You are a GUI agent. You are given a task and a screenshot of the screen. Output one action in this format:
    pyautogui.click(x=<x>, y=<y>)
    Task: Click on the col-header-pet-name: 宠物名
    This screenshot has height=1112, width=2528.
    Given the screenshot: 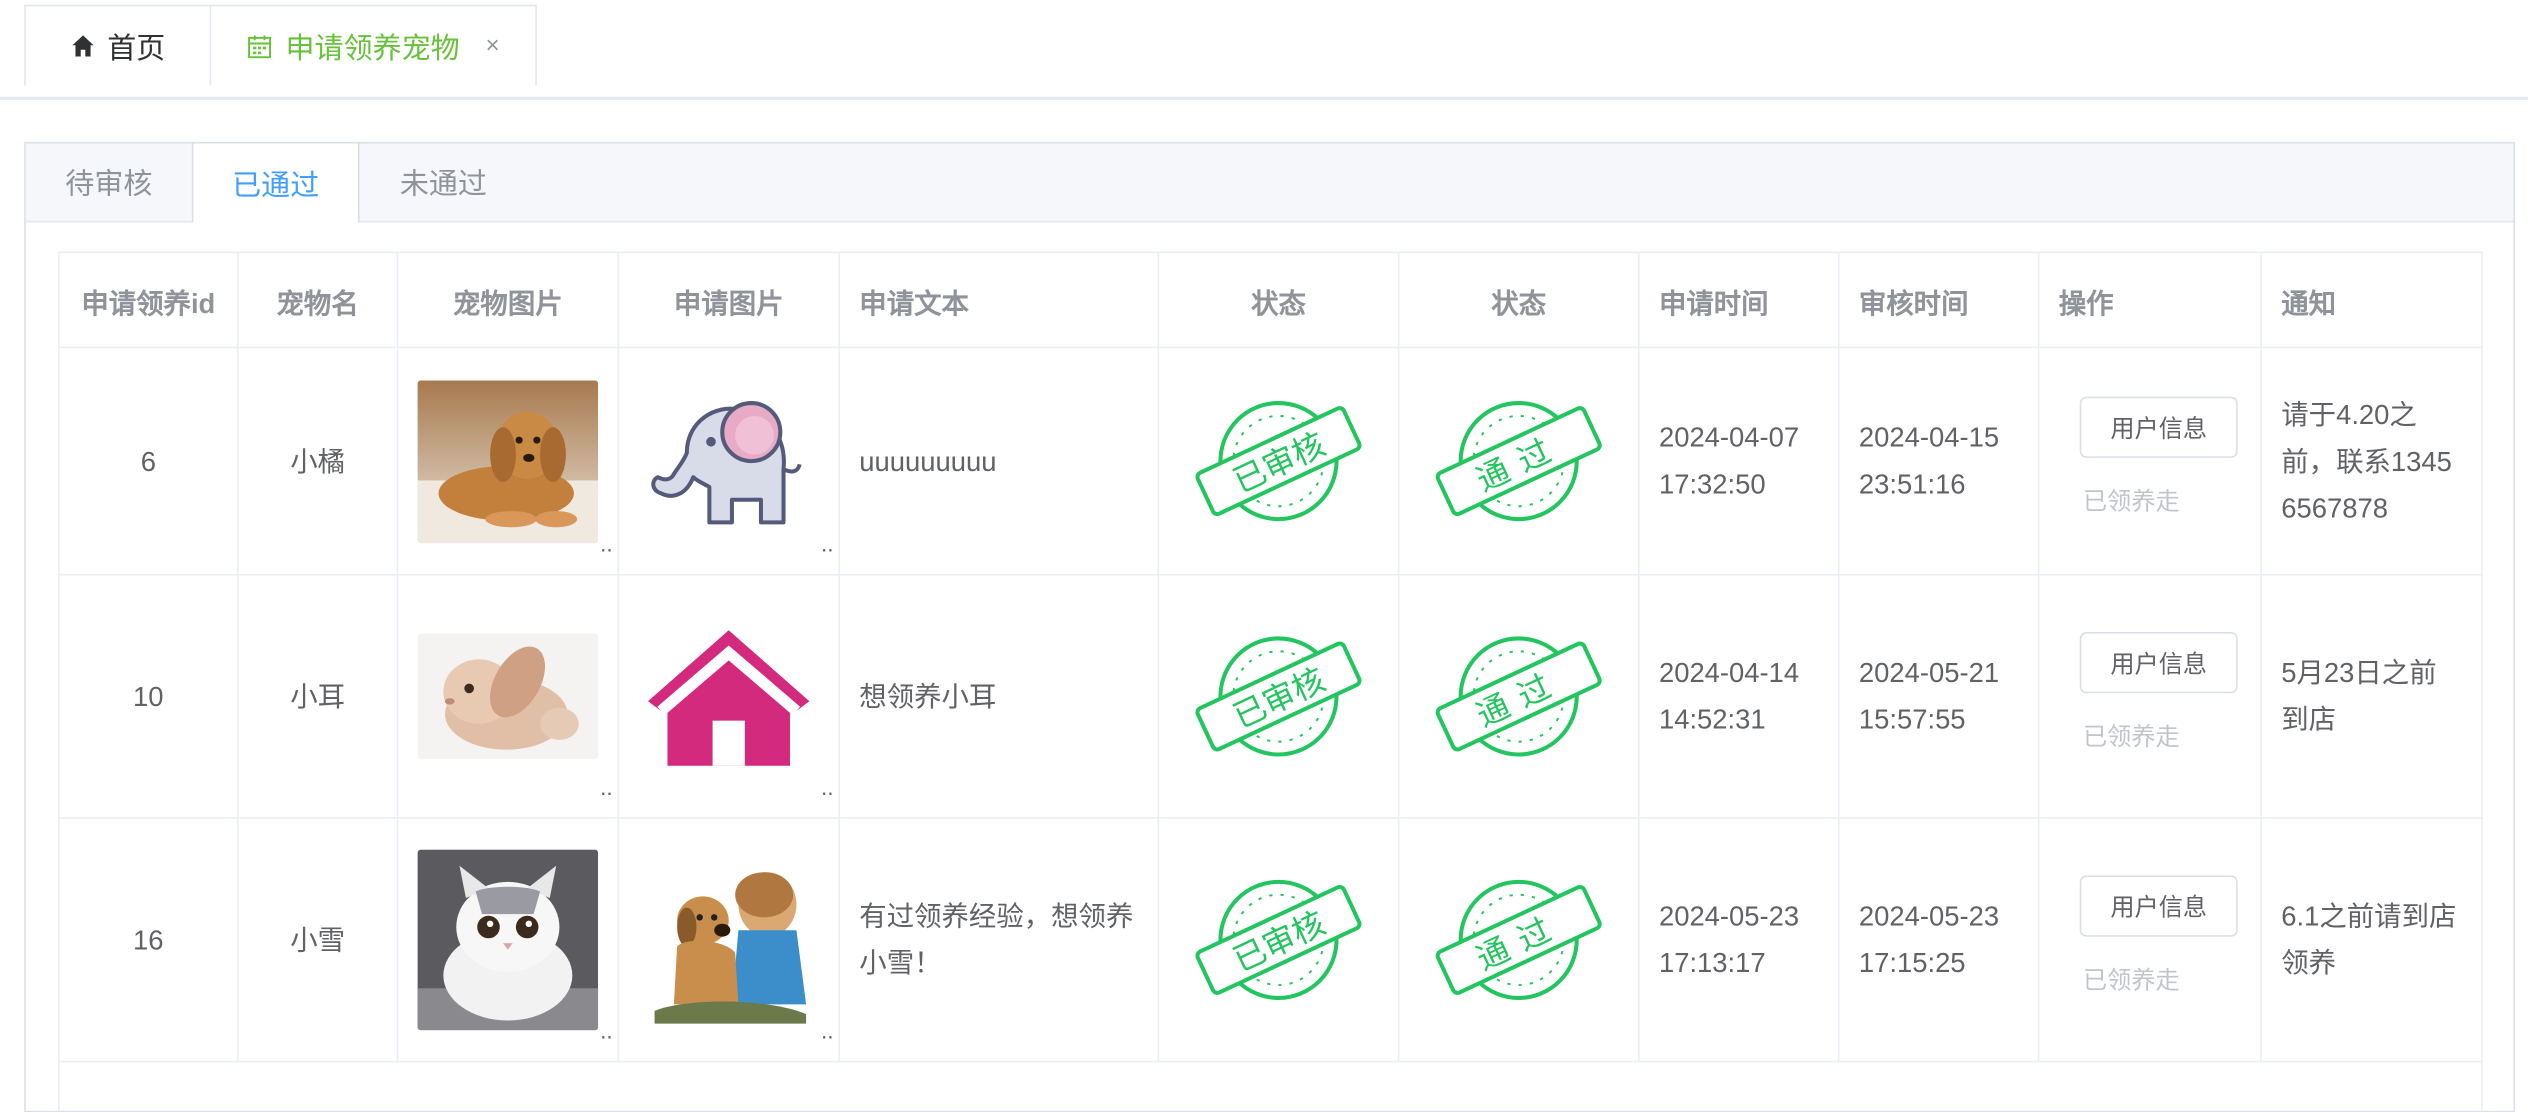 What is the action you would take?
    pyautogui.click(x=317, y=300)
    